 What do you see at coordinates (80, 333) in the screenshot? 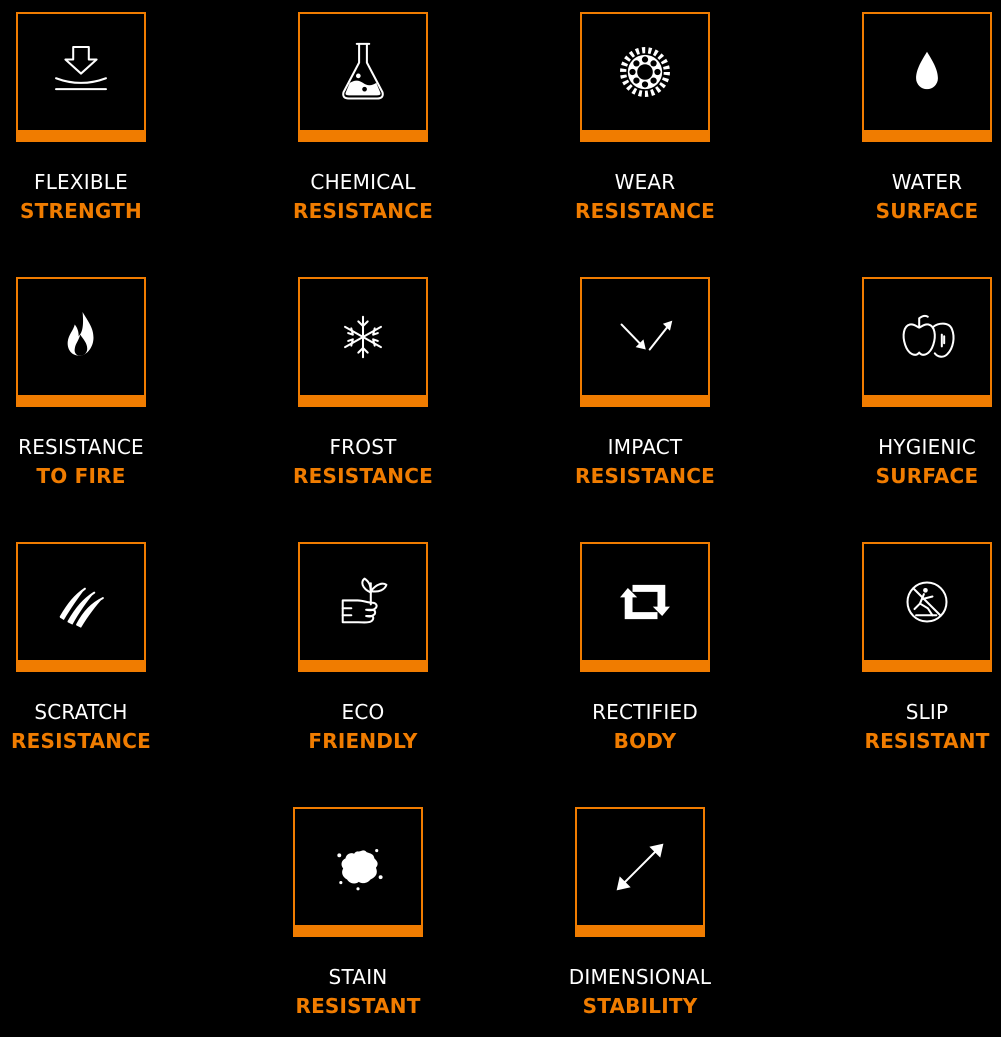
I see `fire-icon` at bounding box center [80, 333].